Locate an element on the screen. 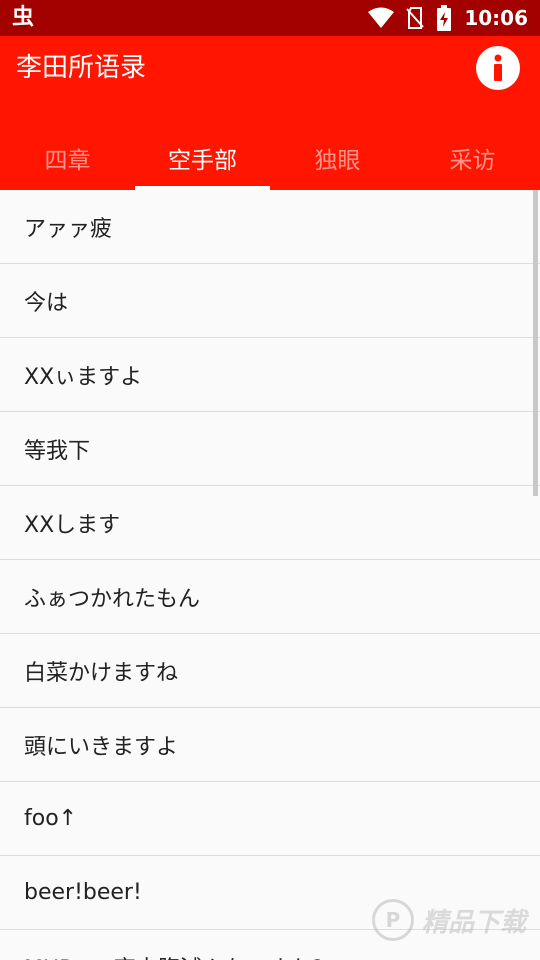 The image size is (540, 960). tab-interview: 采访 is located at coordinates (472, 158).